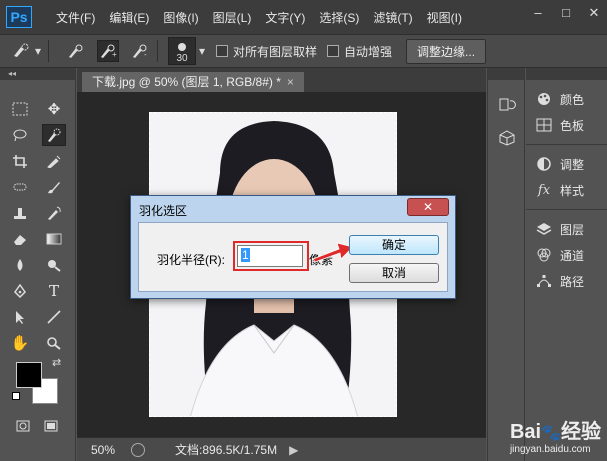 The width and height of the screenshot is (607, 461). I want to click on watermark-brand-suffix: 经验, so click(581, 432).